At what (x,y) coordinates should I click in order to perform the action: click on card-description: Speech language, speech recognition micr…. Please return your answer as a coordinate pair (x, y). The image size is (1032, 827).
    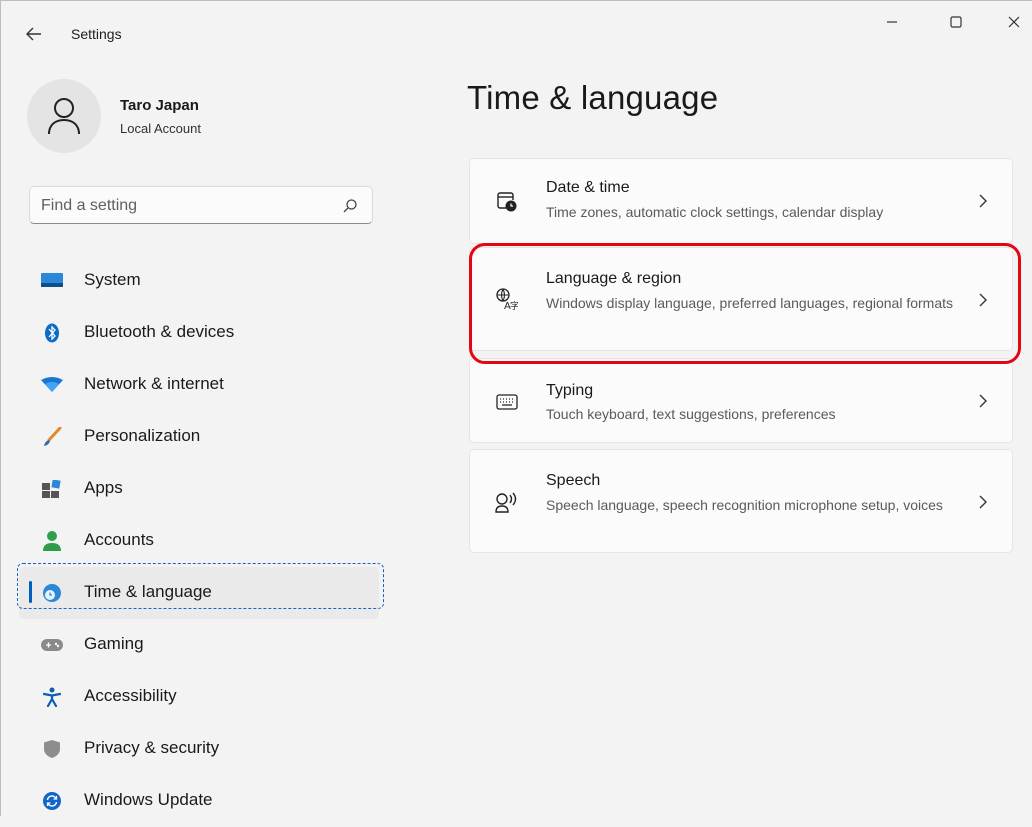
    Looking at the image, I should click on (744, 505).